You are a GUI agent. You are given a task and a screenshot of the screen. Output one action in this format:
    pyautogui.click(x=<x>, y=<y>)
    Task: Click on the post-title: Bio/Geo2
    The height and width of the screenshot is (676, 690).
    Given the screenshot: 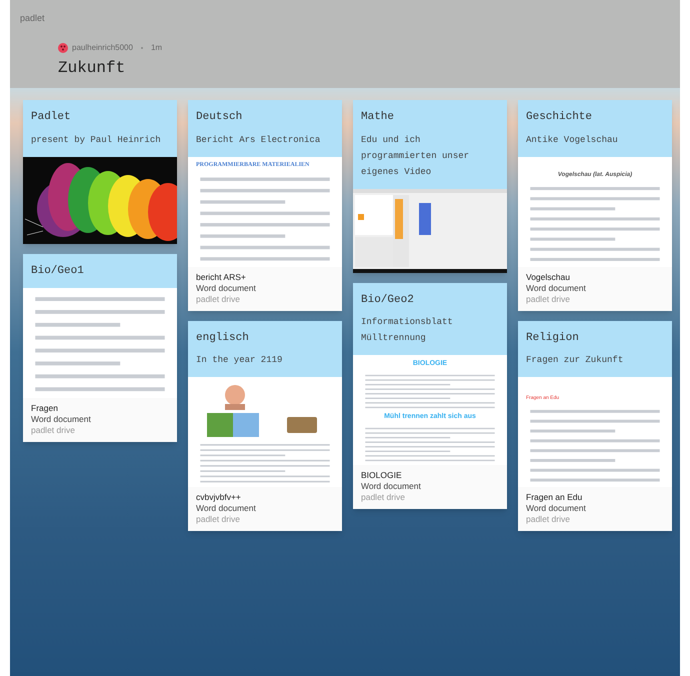 What is the action you would take?
    pyautogui.click(x=388, y=300)
    